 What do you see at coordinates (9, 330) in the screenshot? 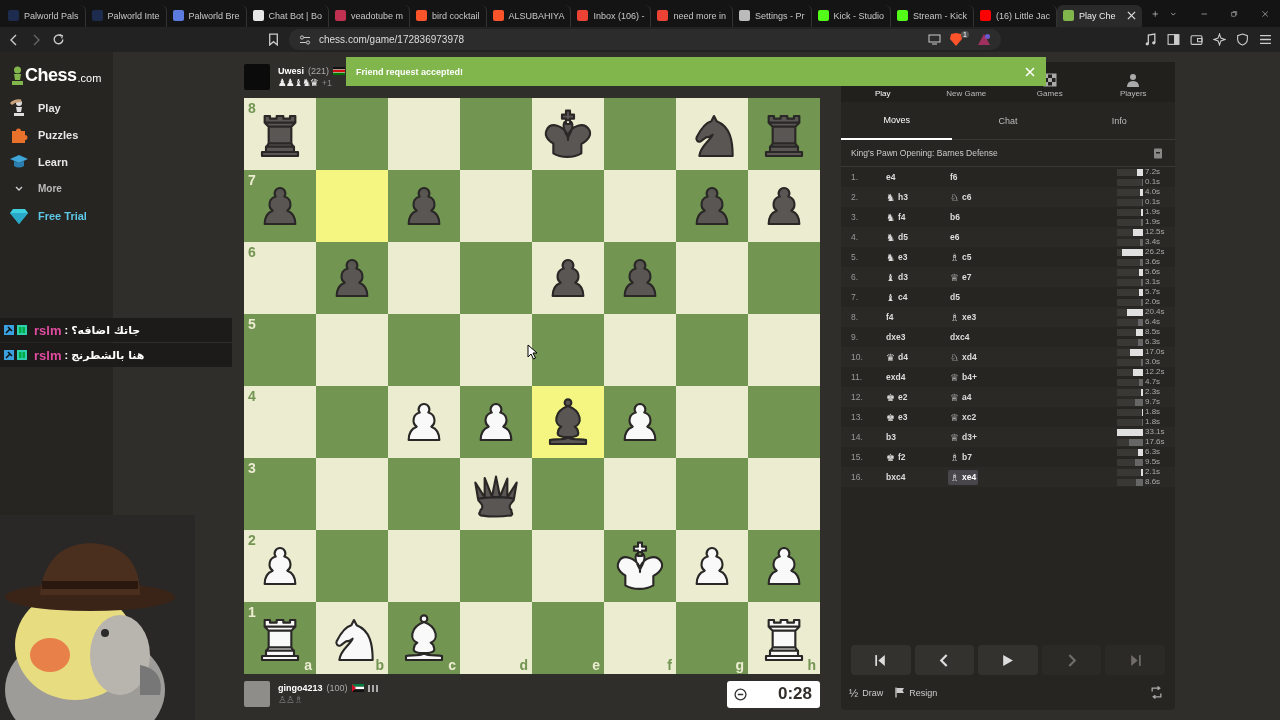
I see `hammer-icon` at bounding box center [9, 330].